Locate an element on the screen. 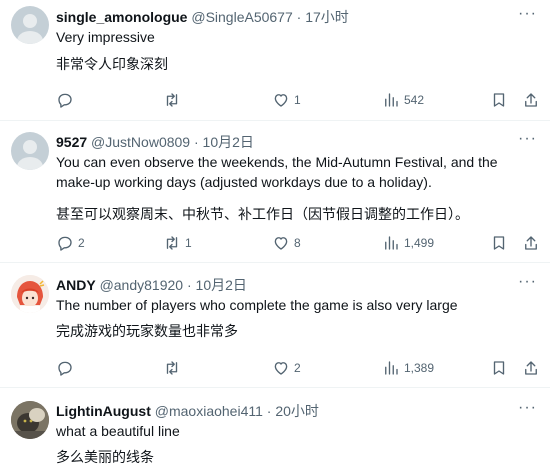  like-count: 8 is located at coordinates (297, 243).